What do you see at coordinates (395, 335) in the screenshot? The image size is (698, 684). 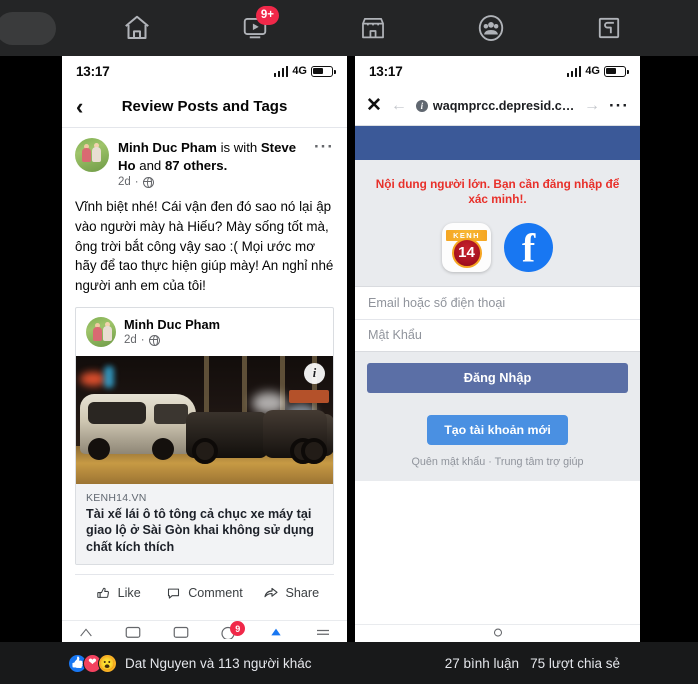 I see `password-placeholder-text: Mật Khẩu` at bounding box center [395, 335].